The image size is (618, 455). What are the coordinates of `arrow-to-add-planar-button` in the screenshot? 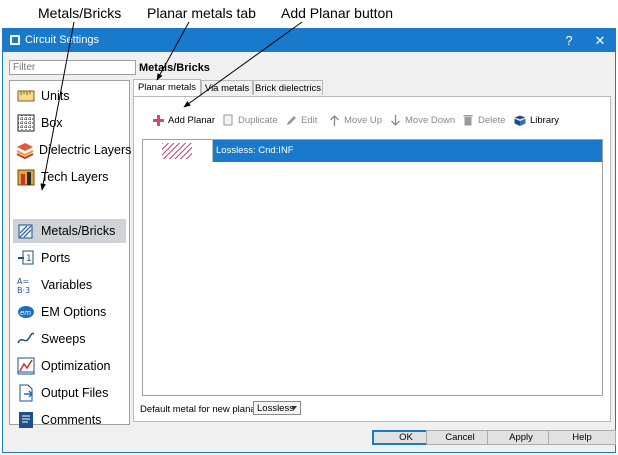 It's located at (243, 64).